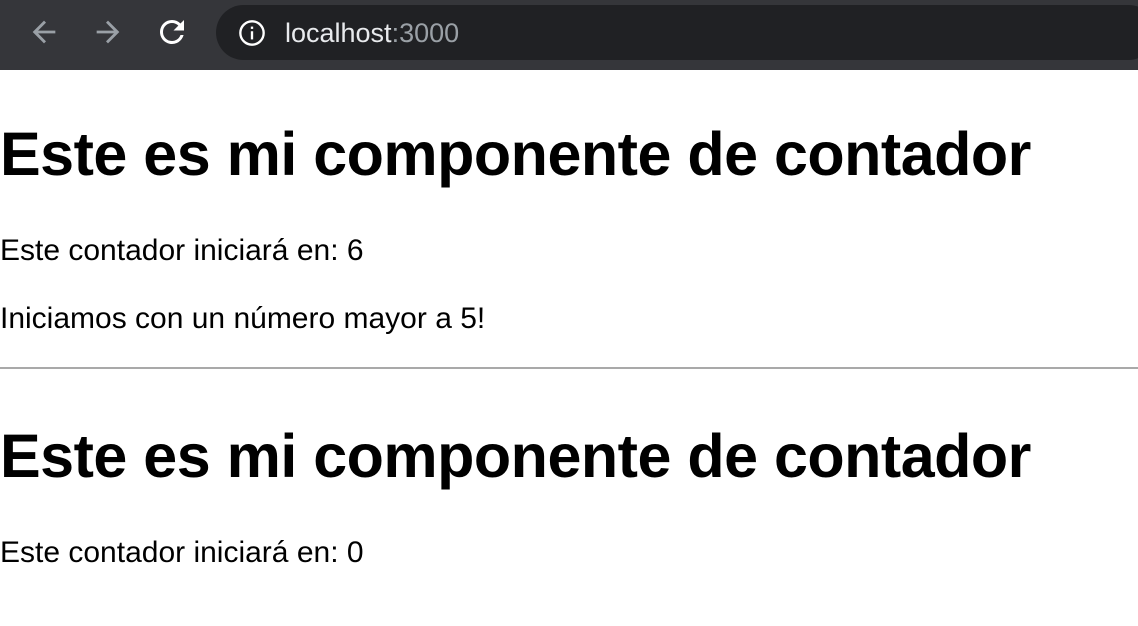 The image size is (1138, 626). What do you see at coordinates (425, 33) in the screenshot?
I see `url-port: :3000` at bounding box center [425, 33].